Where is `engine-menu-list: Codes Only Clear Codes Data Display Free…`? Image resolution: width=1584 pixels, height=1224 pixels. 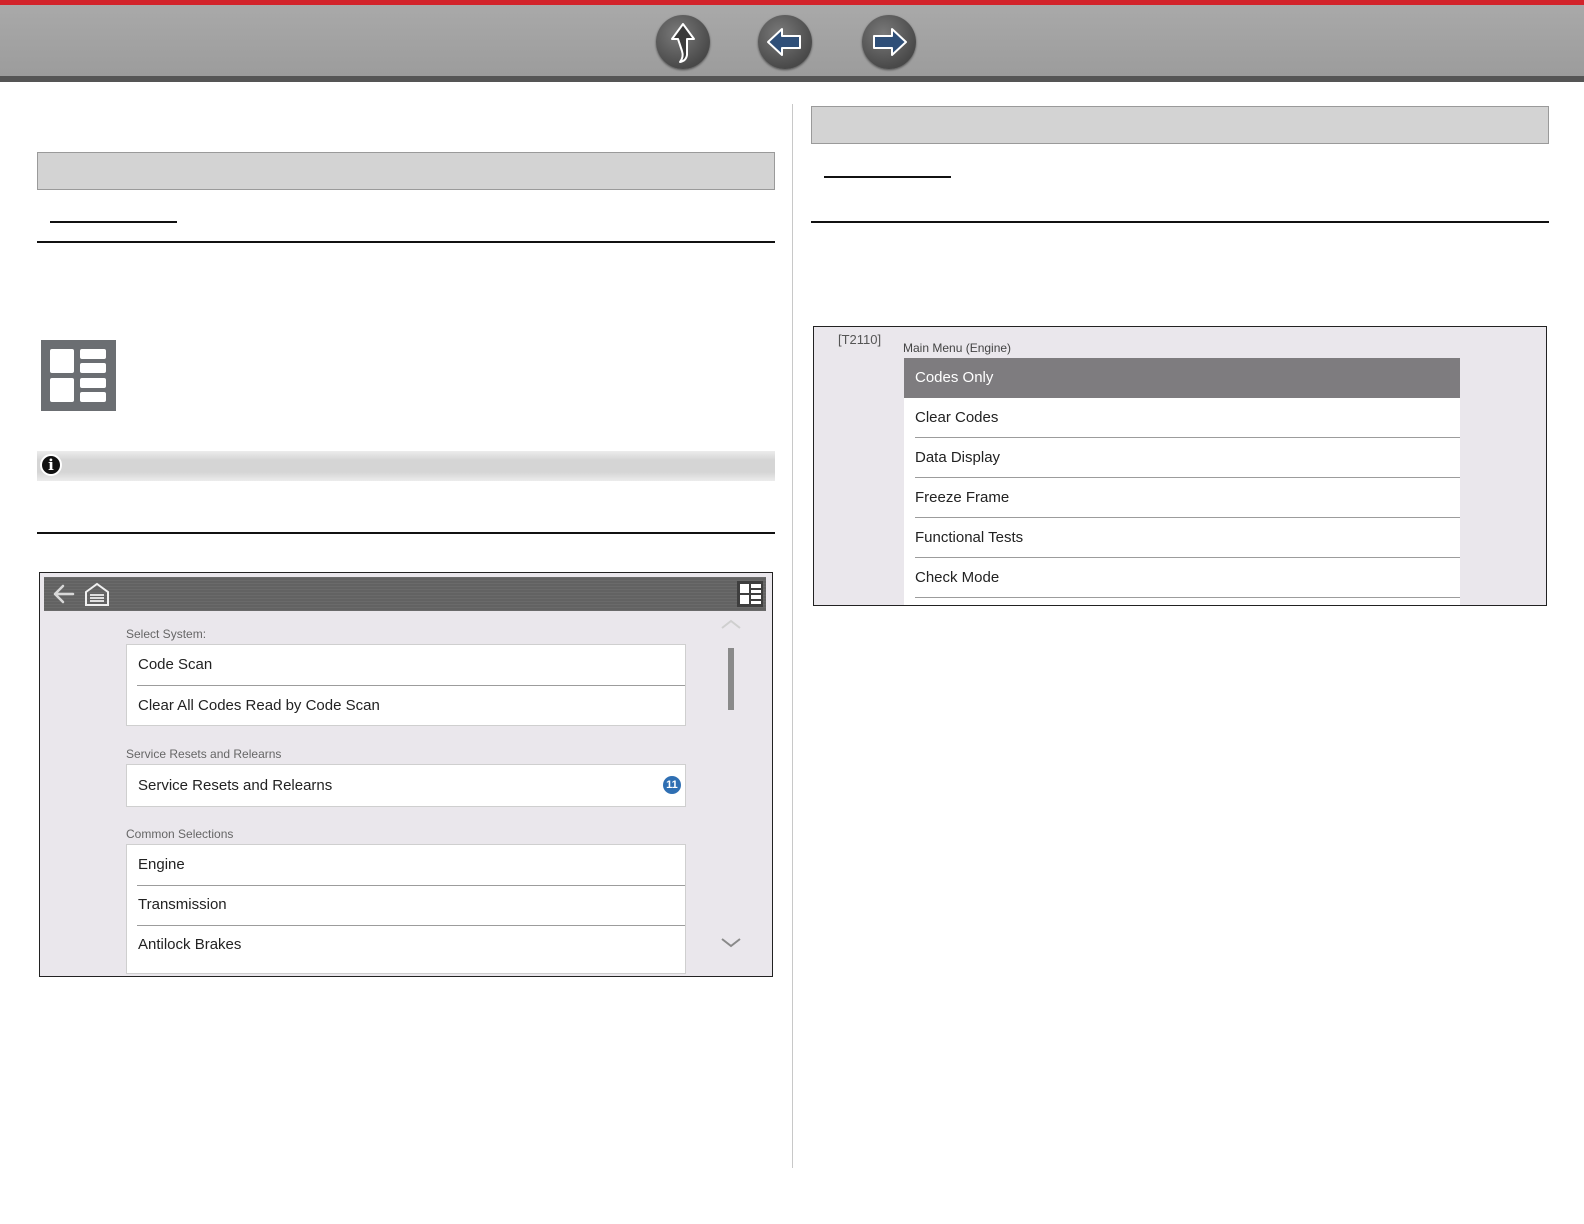
engine-menu-list: Codes Only Clear Codes Data Display Free… is located at coordinates (1182, 481).